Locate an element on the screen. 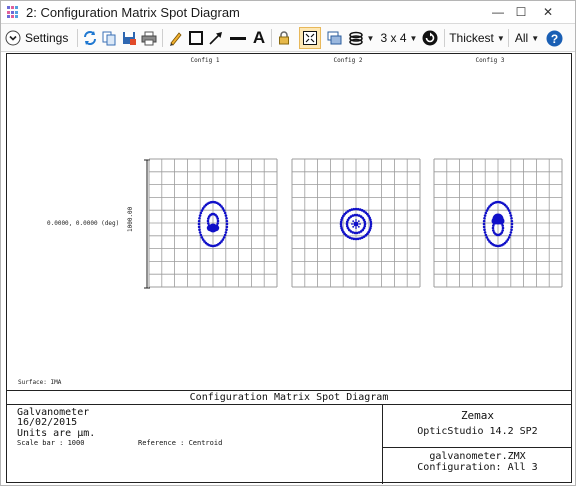  show-dropdown: All ▼ is located at coordinates (527, 38).